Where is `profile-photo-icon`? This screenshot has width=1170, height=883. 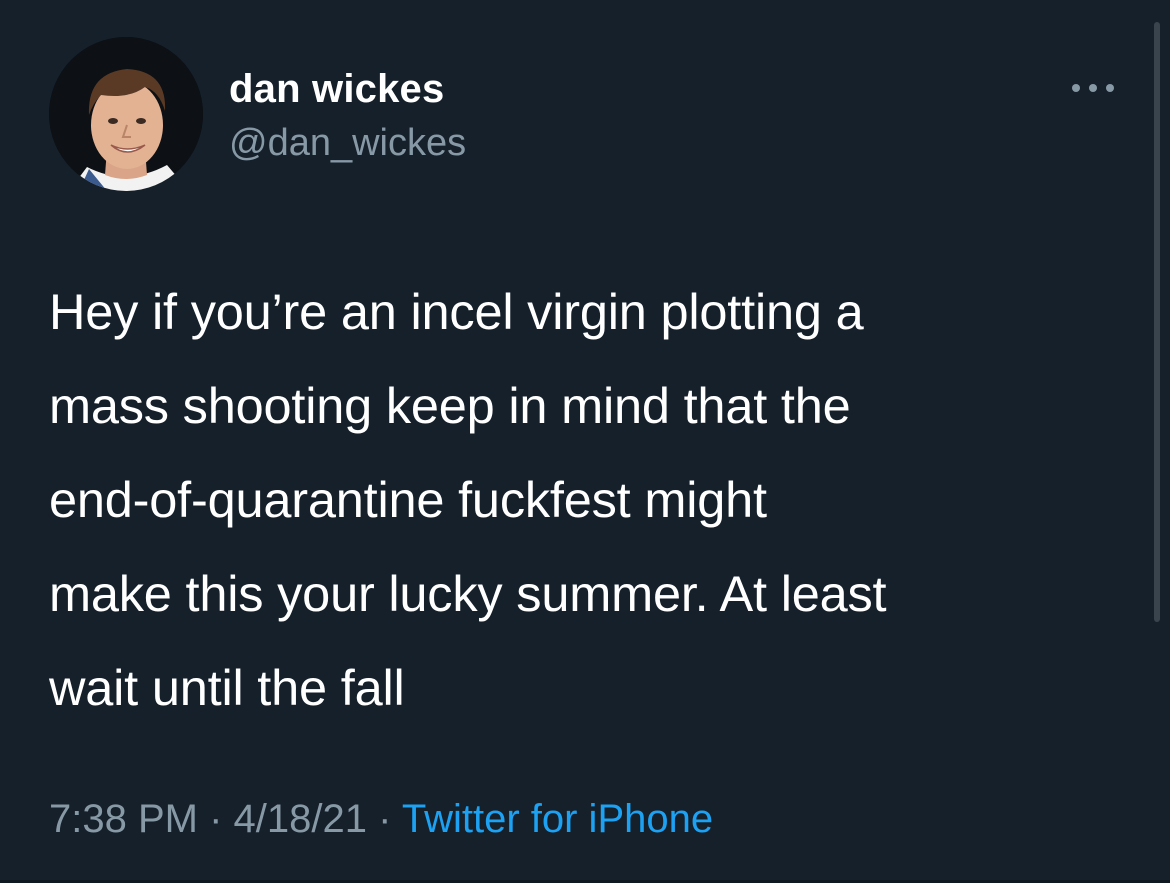 profile-photo-icon is located at coordinates (126, 114).